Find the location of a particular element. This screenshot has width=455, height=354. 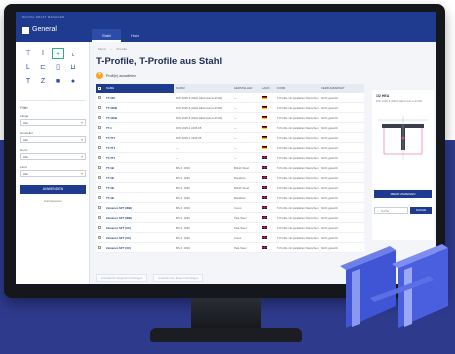

angle-profile-icon: ⌞ is located at coordinates (73, 53).